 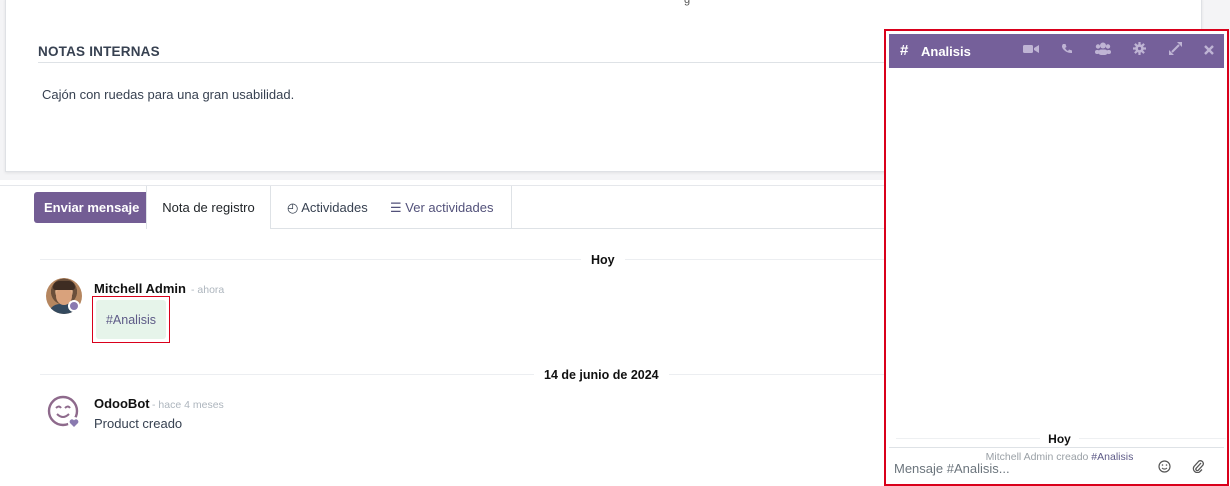 I want to click on message-time: - ahora, so click(x=208, y=290).